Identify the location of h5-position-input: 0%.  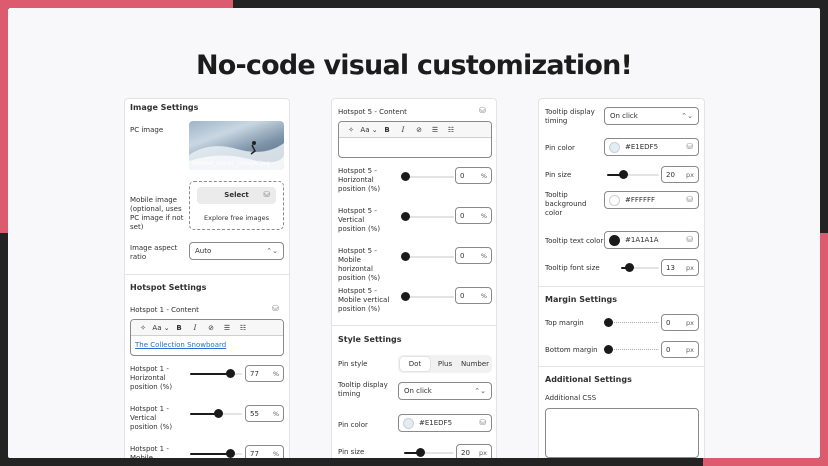
(473, 175).